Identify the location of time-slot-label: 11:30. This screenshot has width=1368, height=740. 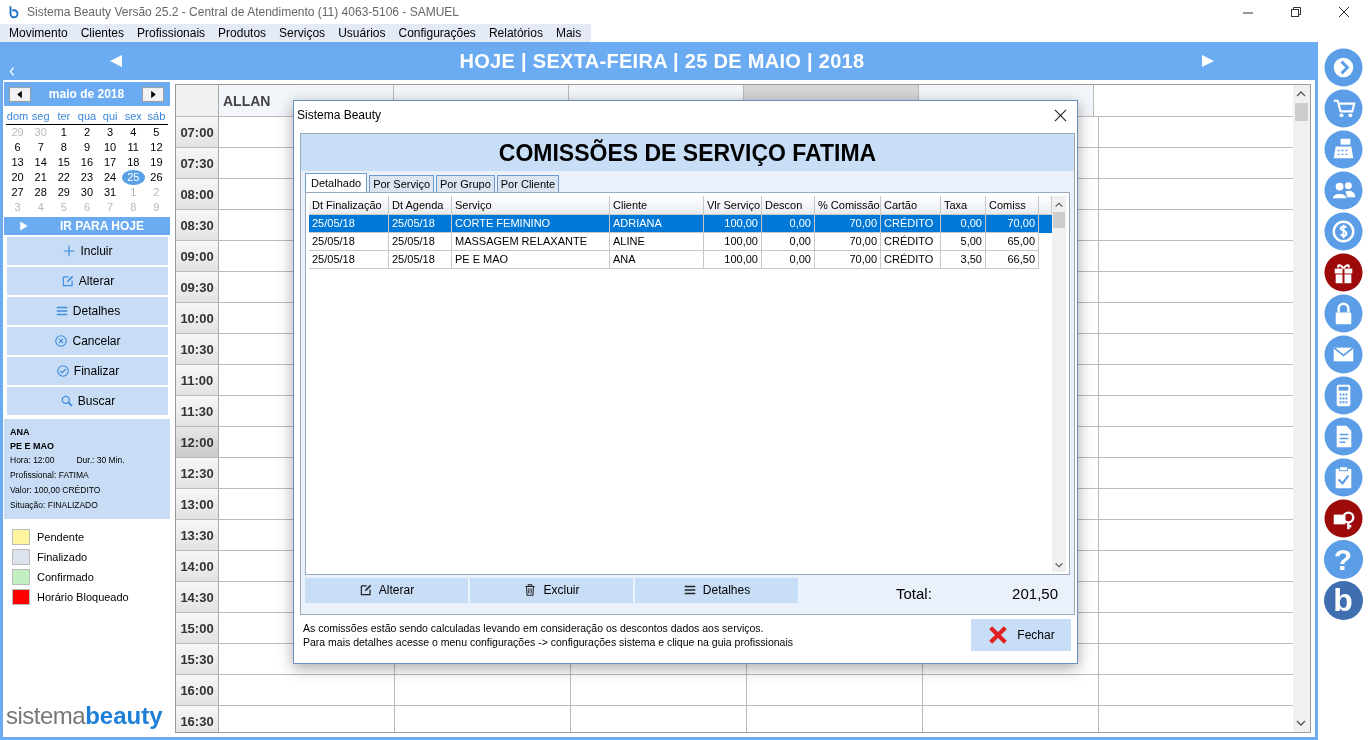
(197, 411).